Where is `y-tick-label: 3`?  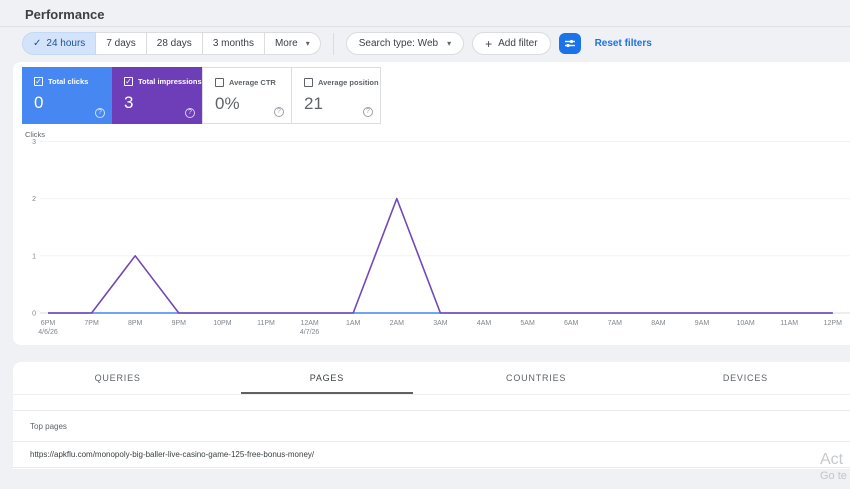
y-tick-label: 3 is located at coordinates (34, 142).